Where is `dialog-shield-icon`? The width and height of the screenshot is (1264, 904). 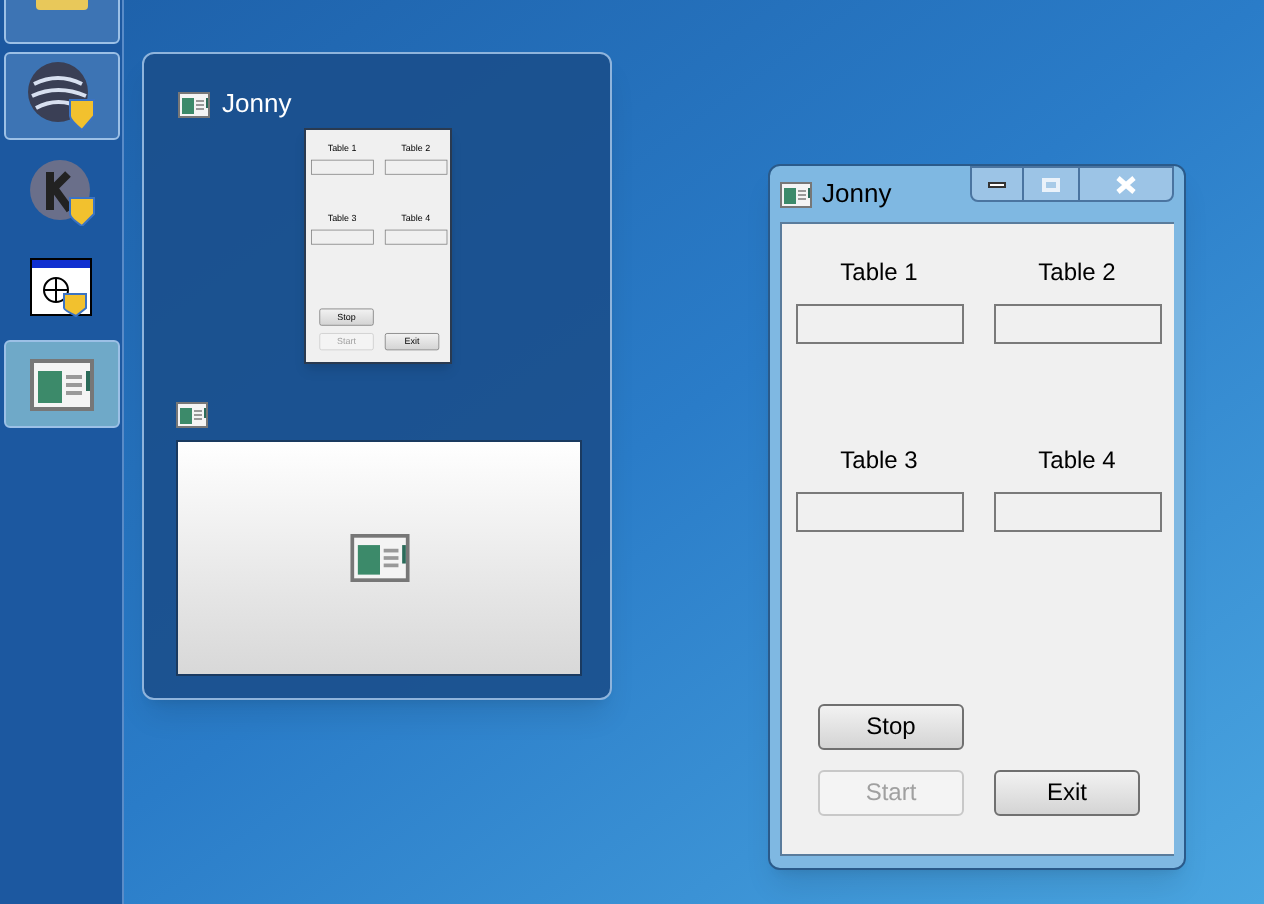 dialog-shield-icon is located at coordinates (61, 288).